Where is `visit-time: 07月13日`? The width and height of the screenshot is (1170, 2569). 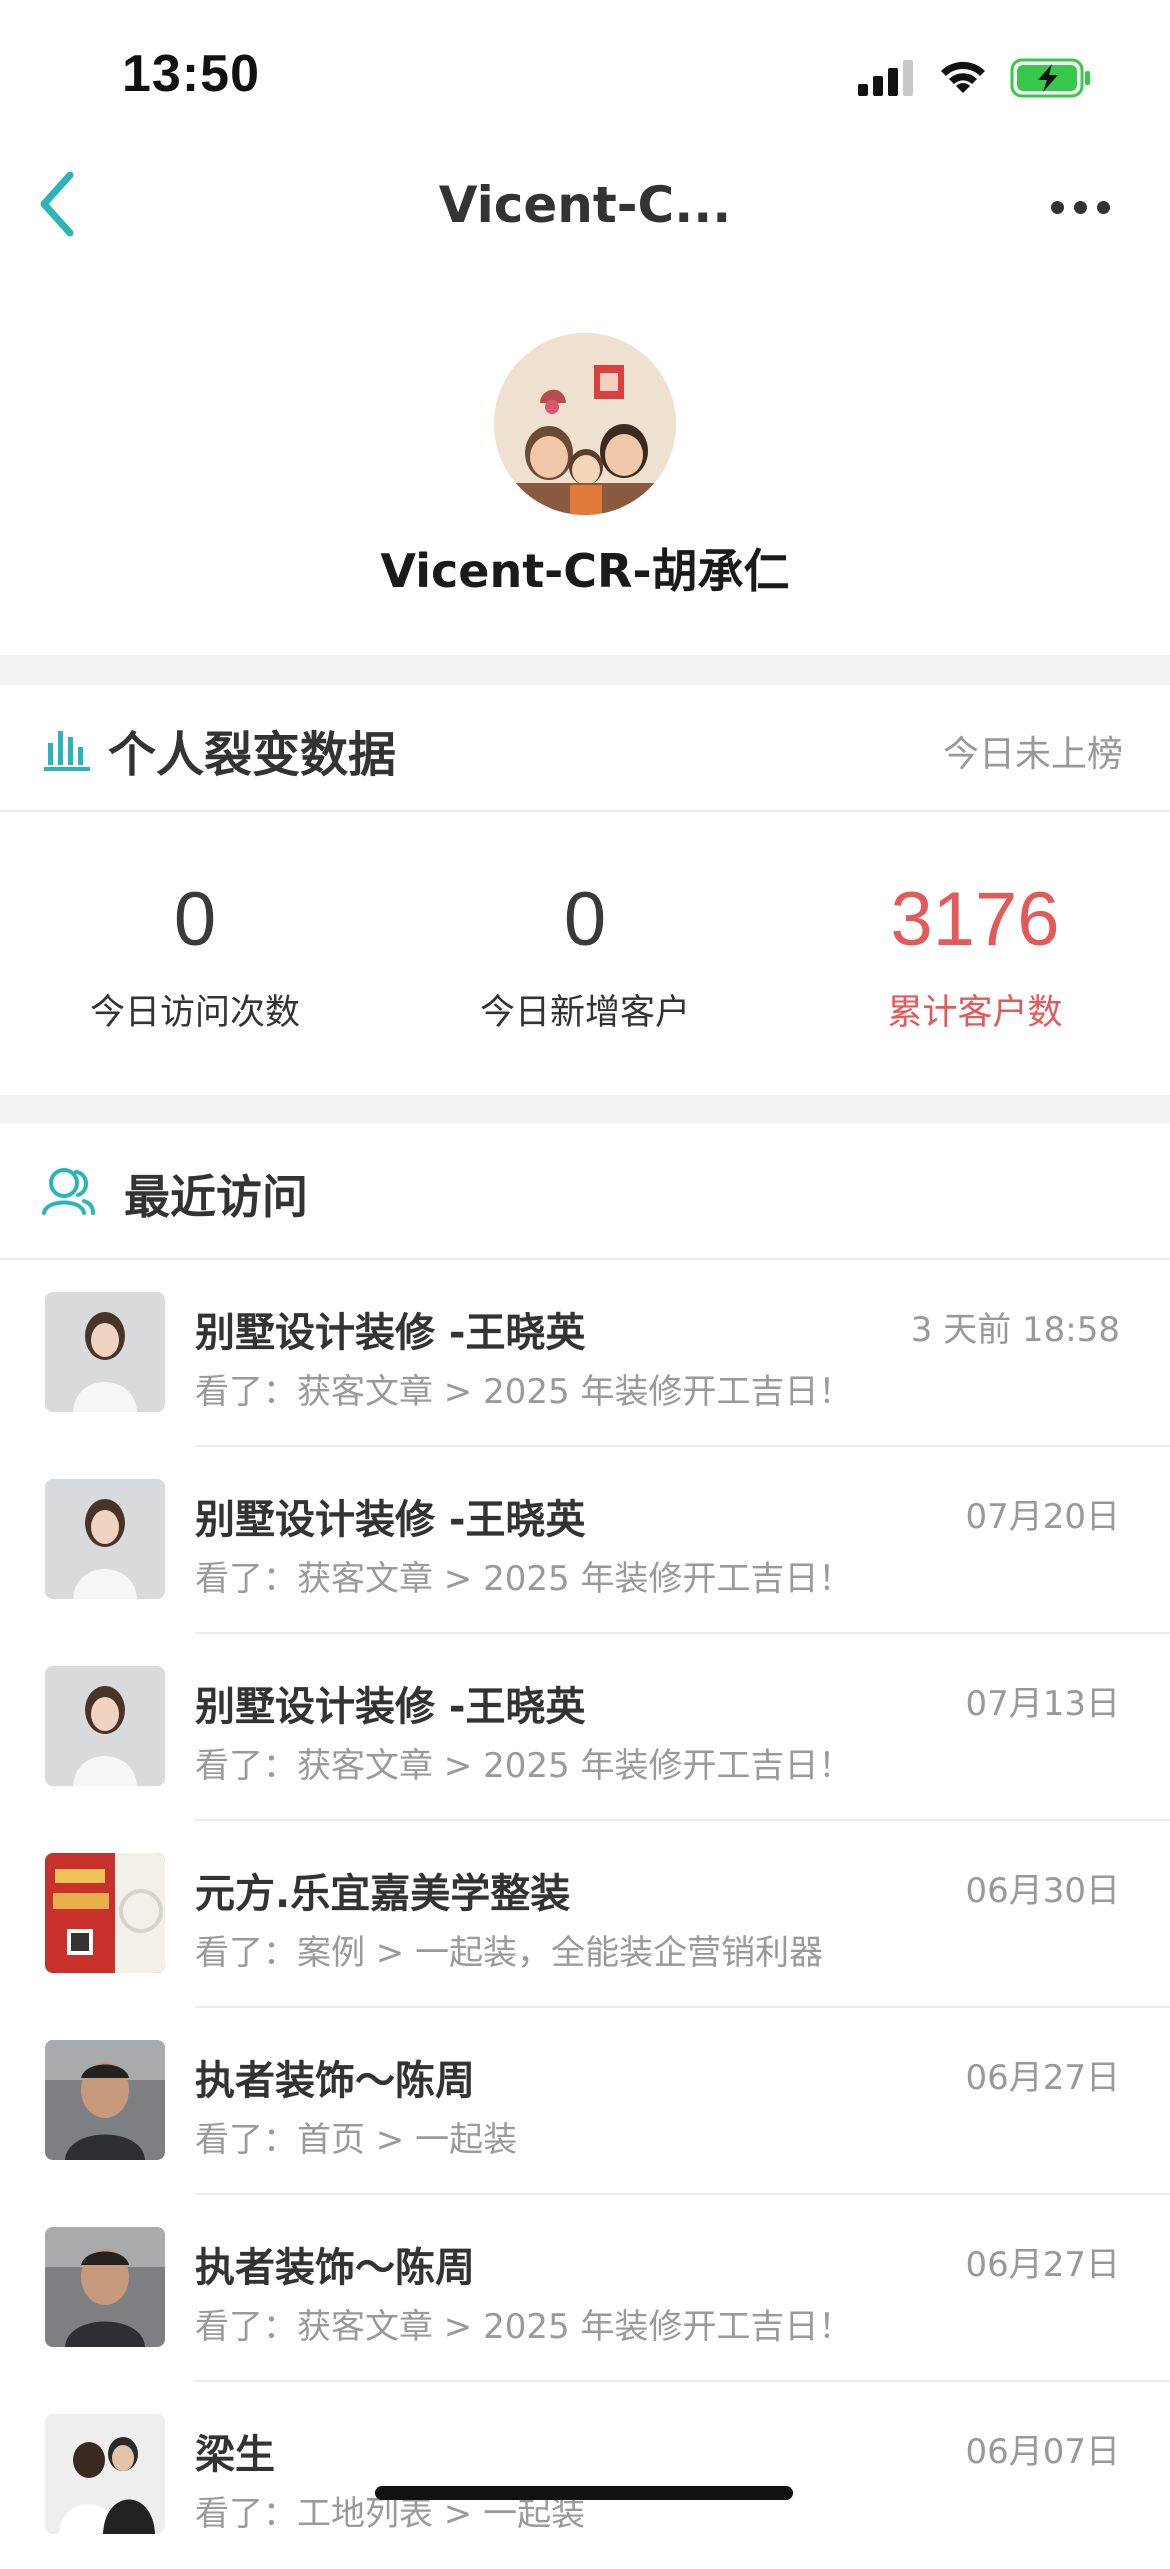 visit-time: 07月13日 is located at coordinates (1042, 1704).